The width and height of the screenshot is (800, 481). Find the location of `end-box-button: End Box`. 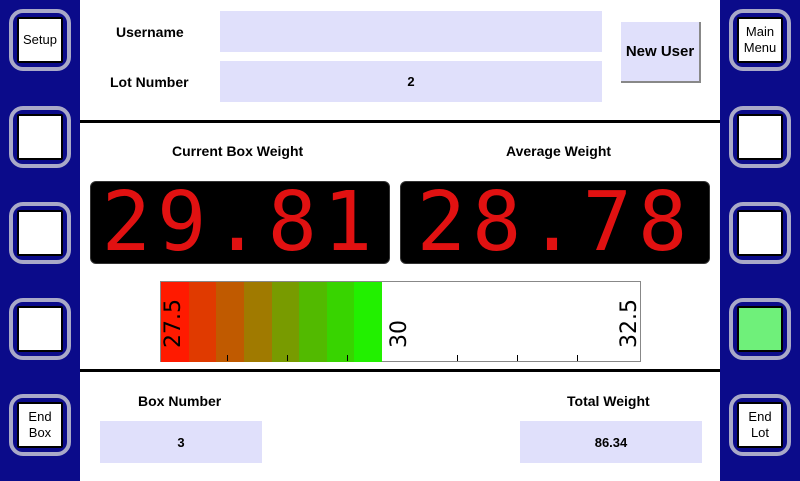

end-box-button: End Box is located at coordinates (40, 425).